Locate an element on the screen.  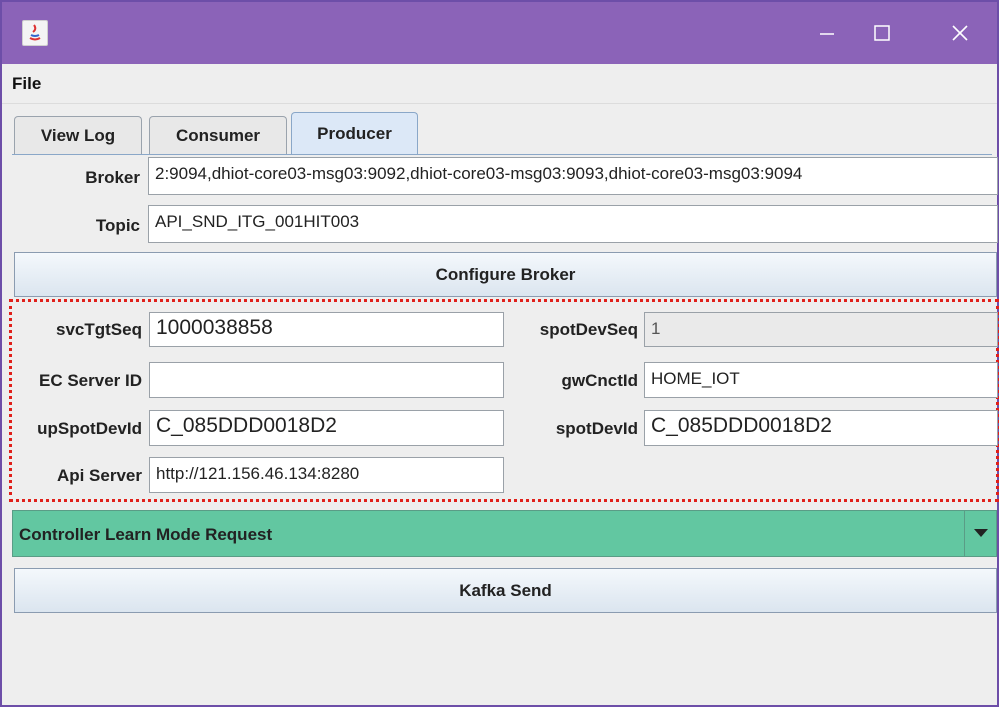
tab-view-log: View Log is located at coordinates (78, 135).